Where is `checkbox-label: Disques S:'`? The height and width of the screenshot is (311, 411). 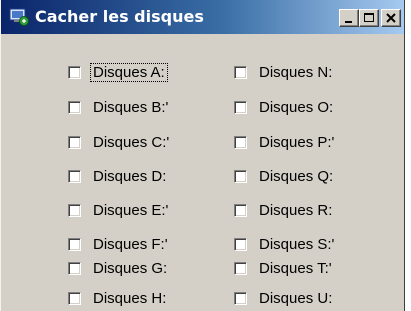 checkbox-label: Disques S:' is located at coordinates (297, 244).